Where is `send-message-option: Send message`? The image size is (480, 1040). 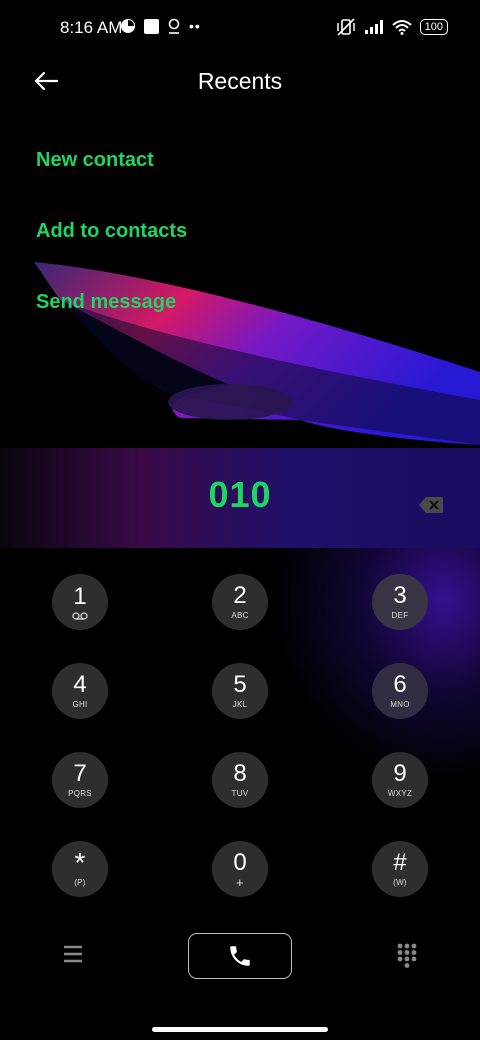
send-message-option: Send message is located at coordinates (111, 317).